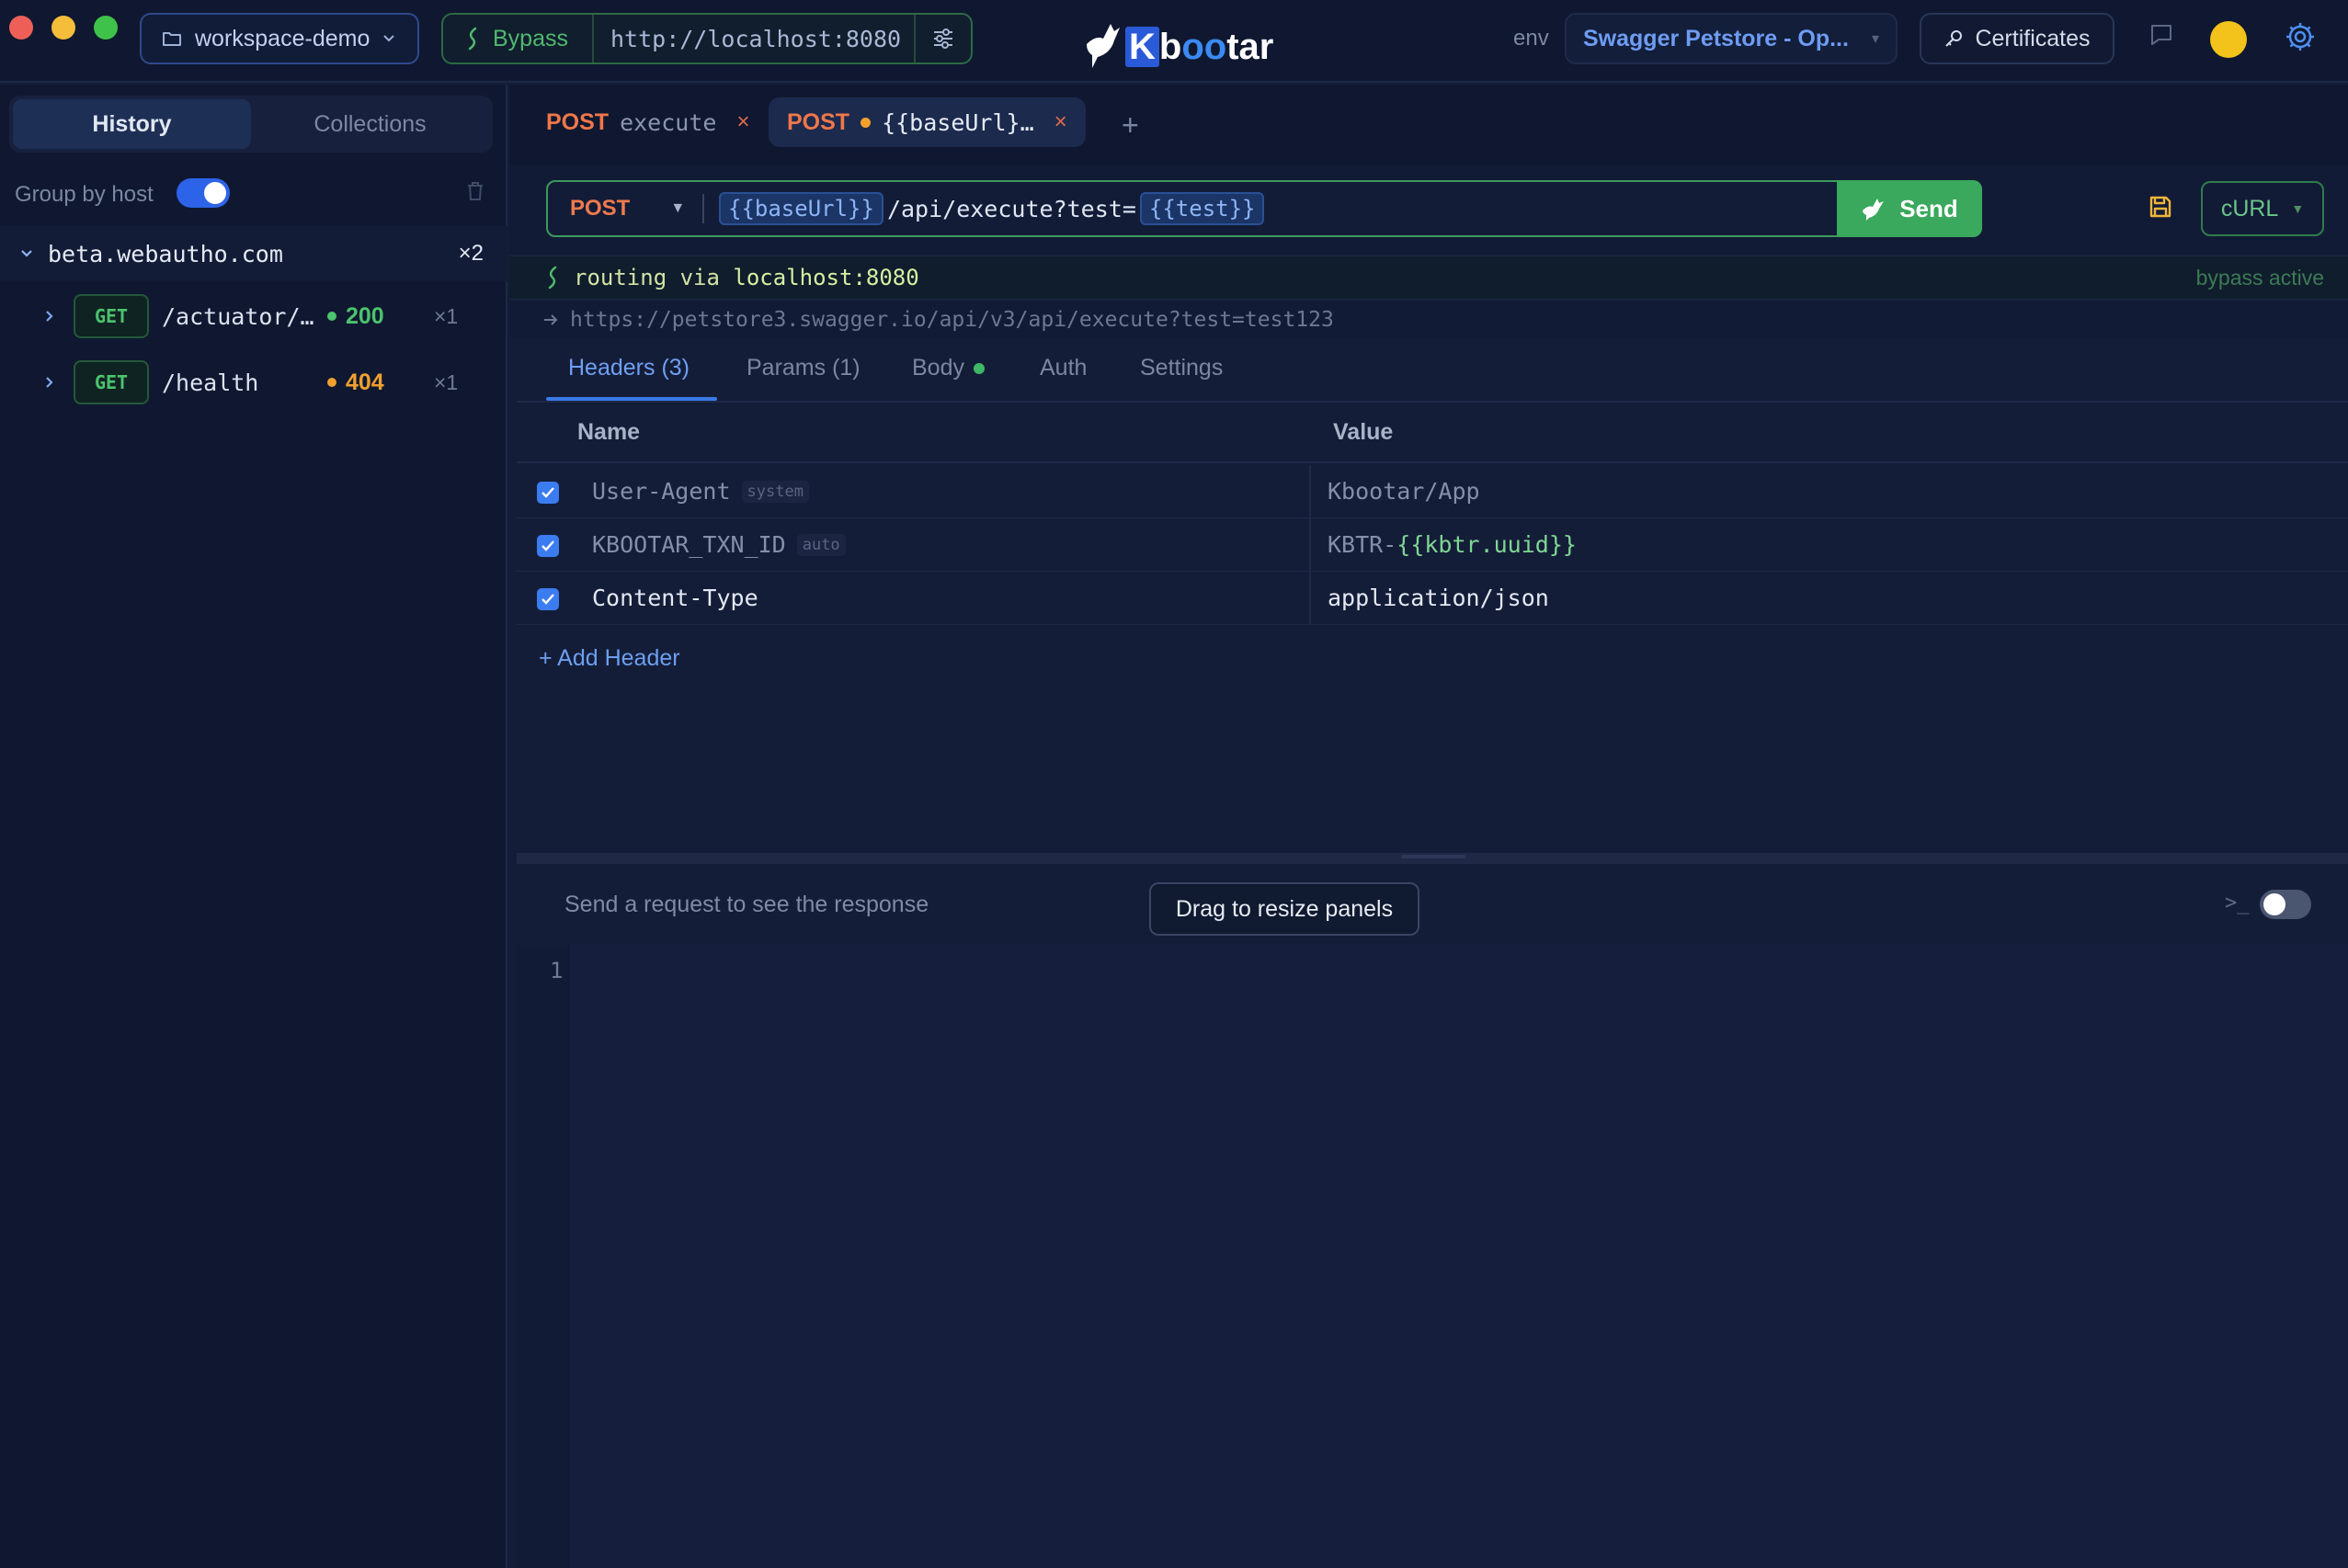 This screenshot has height=1568, width=2348. What do you see at coordinates (106, 28) in the screenshot?
I see `maximize-window-button` at bounding box center [106, 28].